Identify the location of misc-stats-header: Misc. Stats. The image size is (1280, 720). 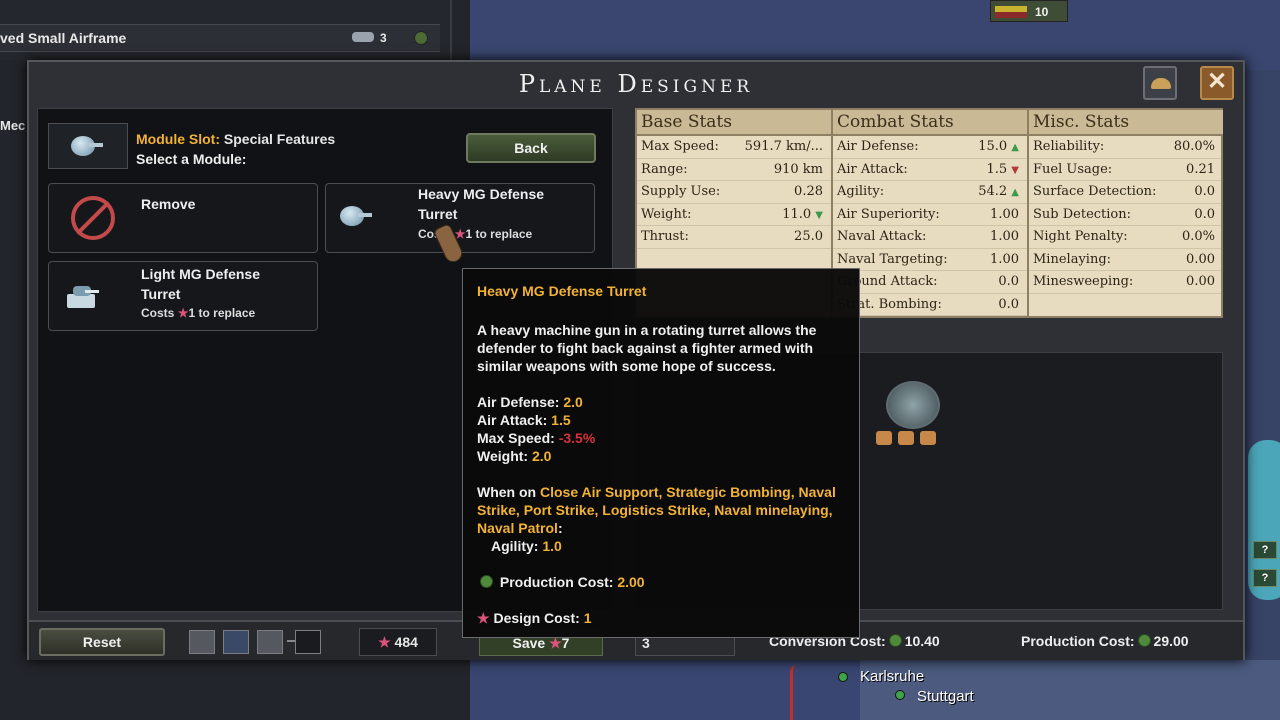
(1126, 123).